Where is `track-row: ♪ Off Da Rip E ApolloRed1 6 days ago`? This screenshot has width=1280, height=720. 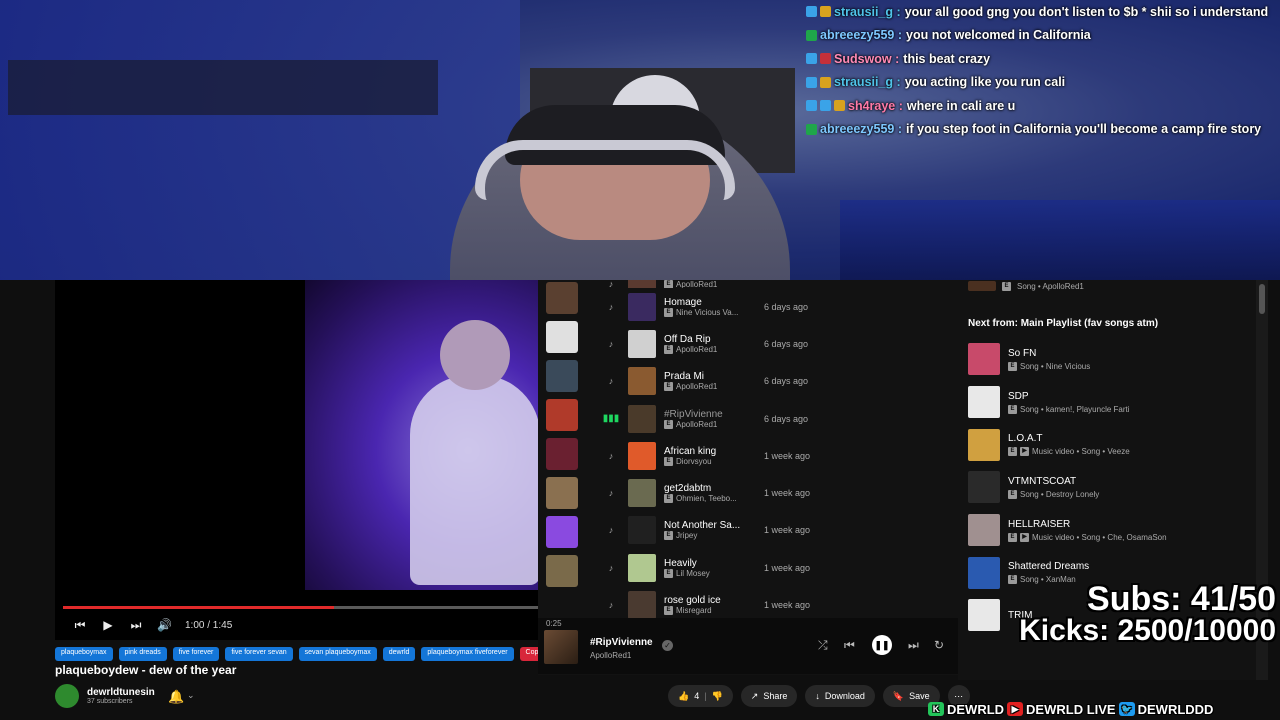
track-row: ♪ Off Da Rip E ApolloRed1 6 days ago is located at coordinates (774, 343).